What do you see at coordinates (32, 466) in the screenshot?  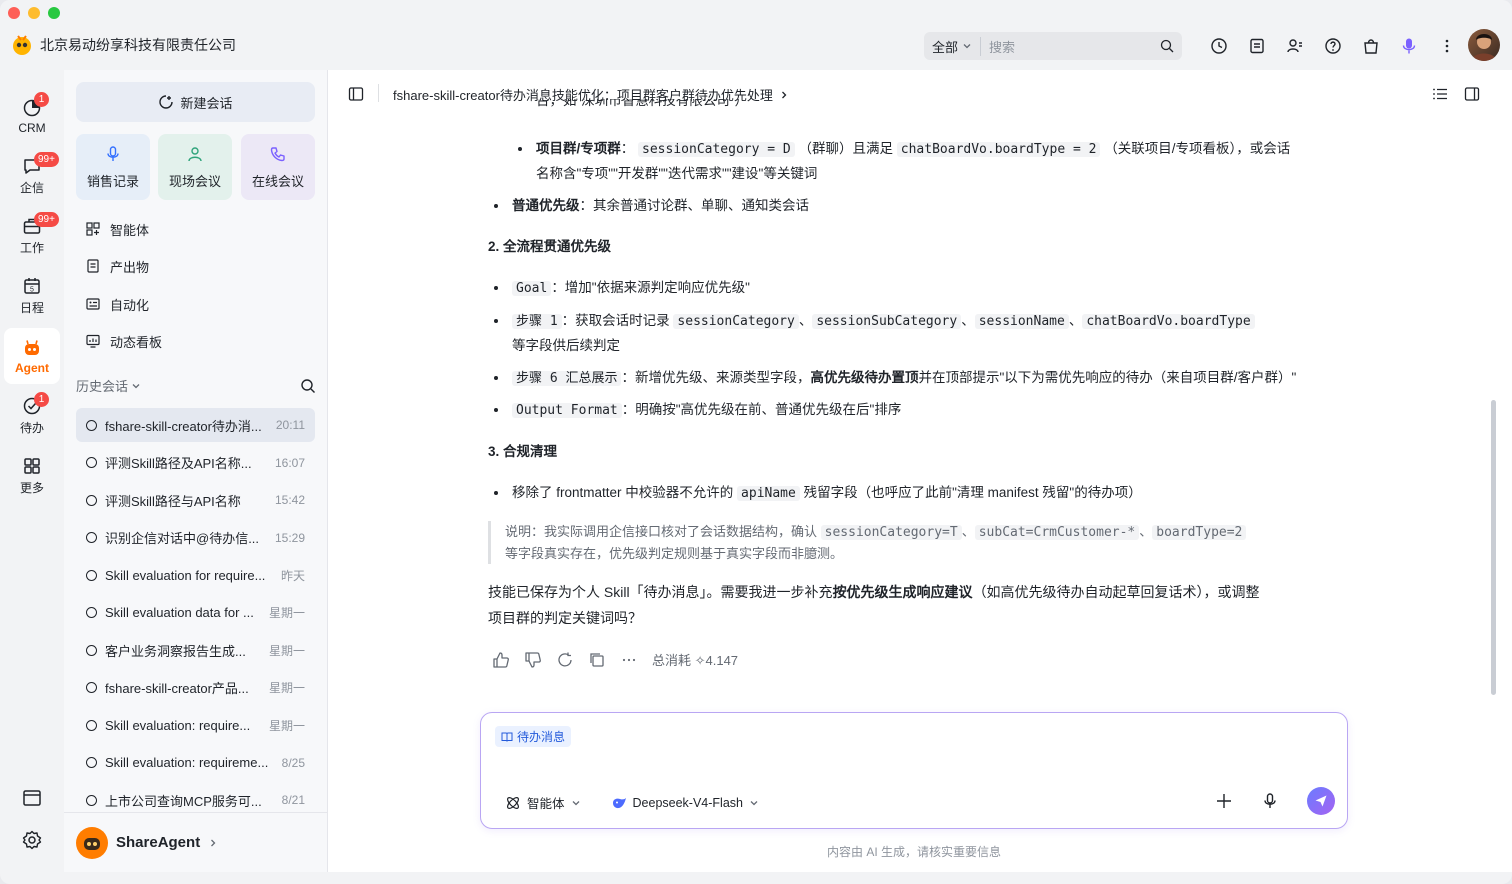 I see `grid-icon` at bounding box center [32, 466].